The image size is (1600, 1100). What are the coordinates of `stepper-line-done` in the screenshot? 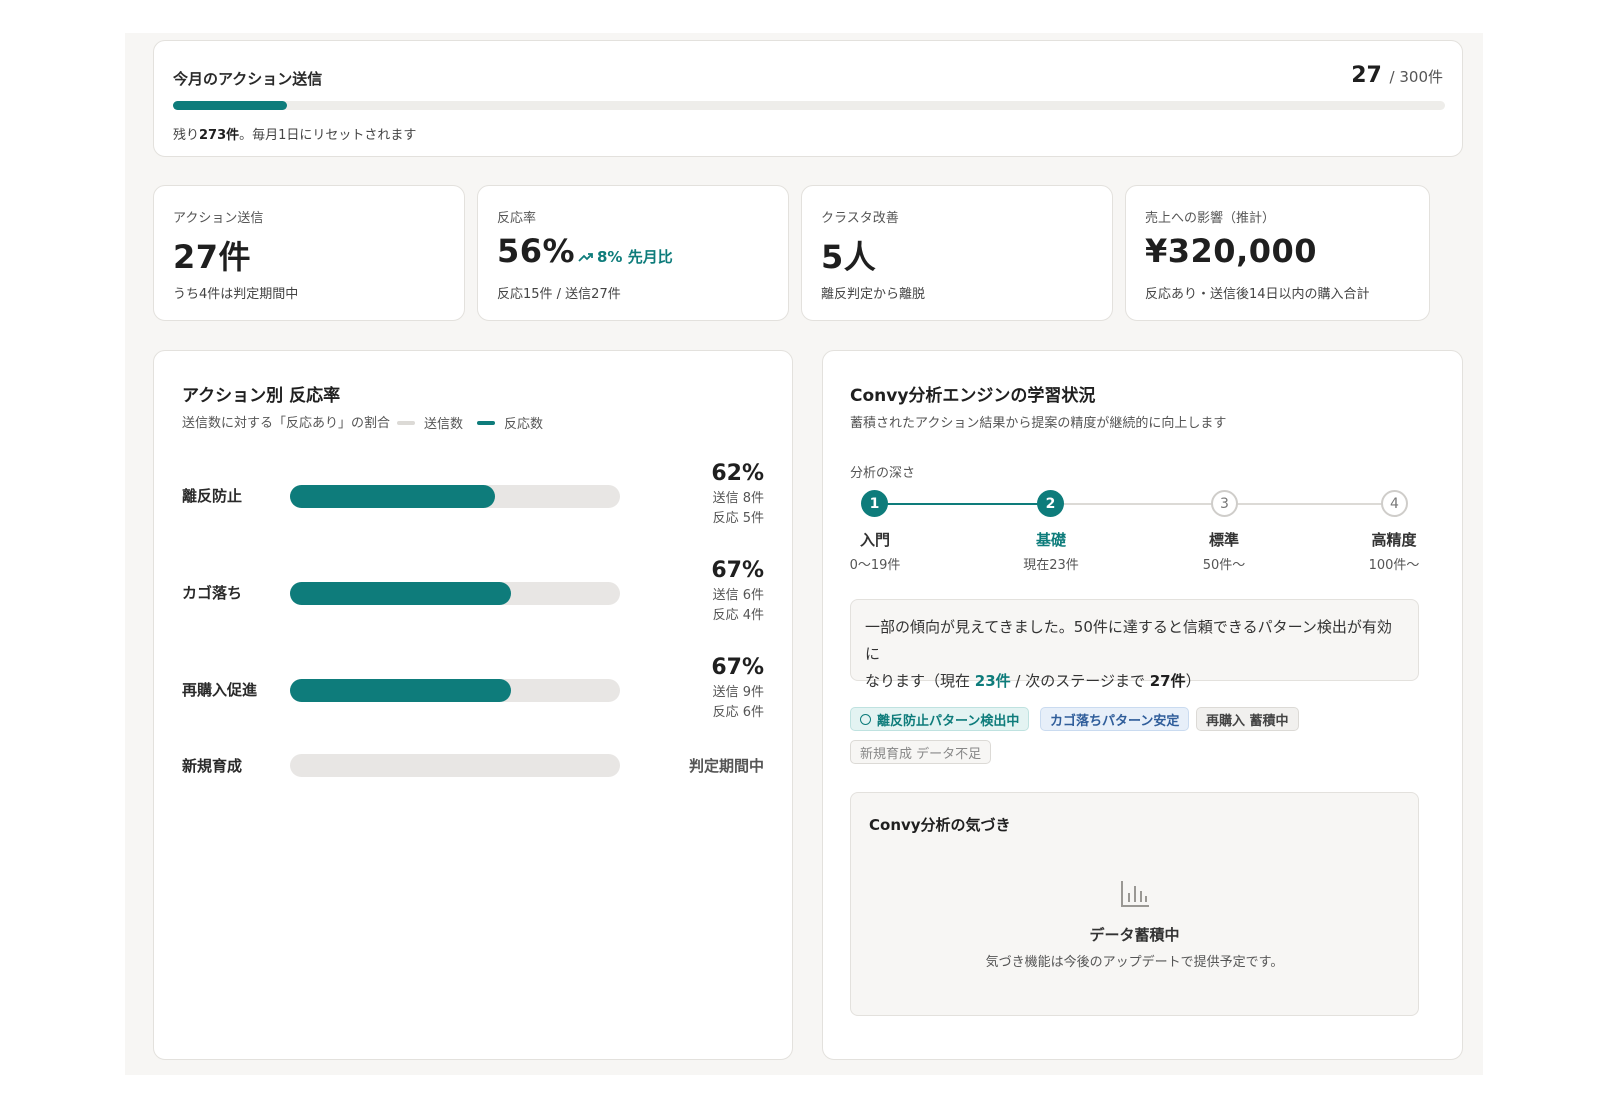 It's located at (963, 504).